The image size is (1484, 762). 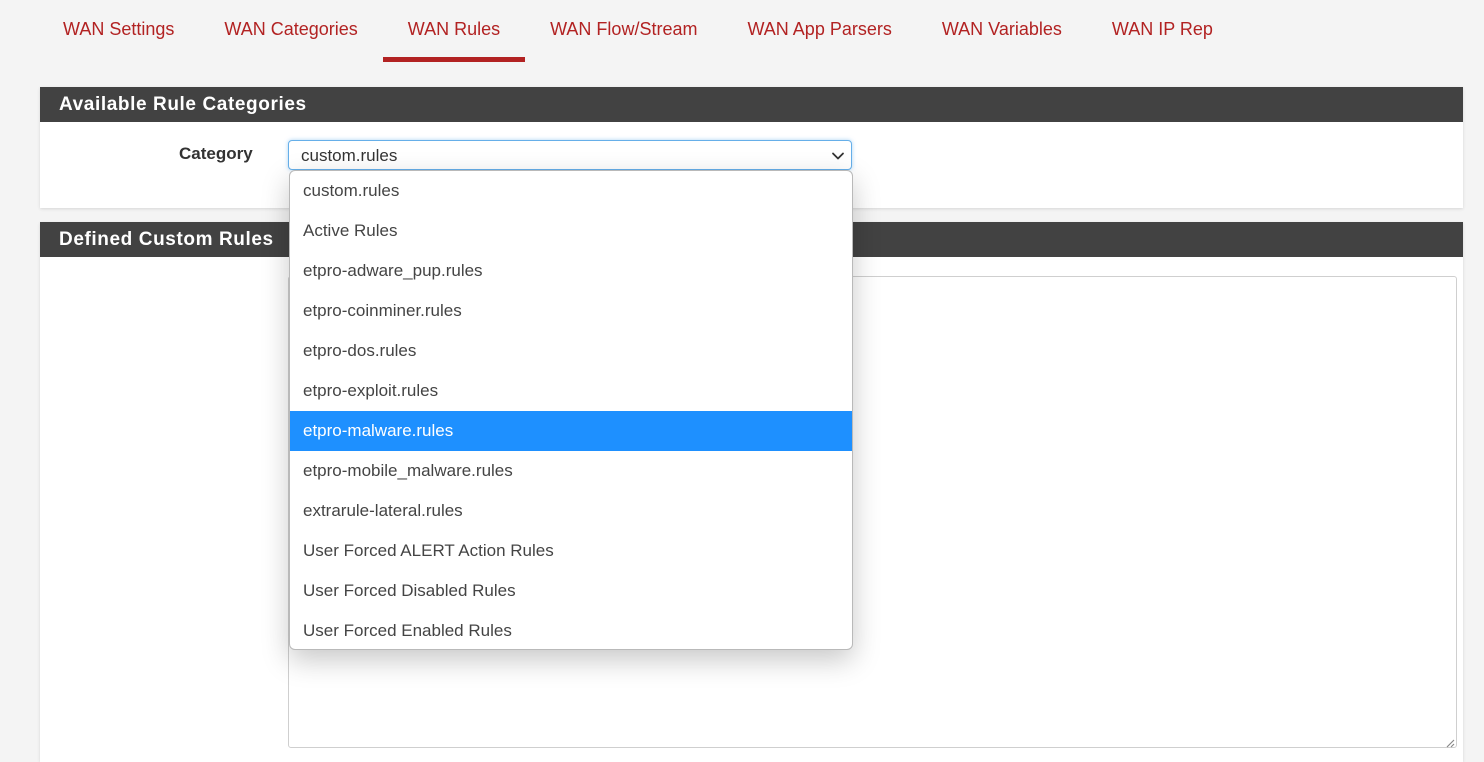 I want to click on tab-wan-settings: WAN Settings, so click(x=118, y=31).